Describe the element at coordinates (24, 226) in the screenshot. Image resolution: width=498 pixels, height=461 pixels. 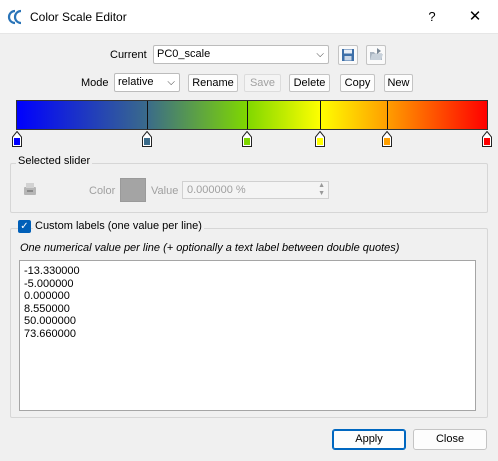
I see `custom-labels-checkbox: ✓` at that location.